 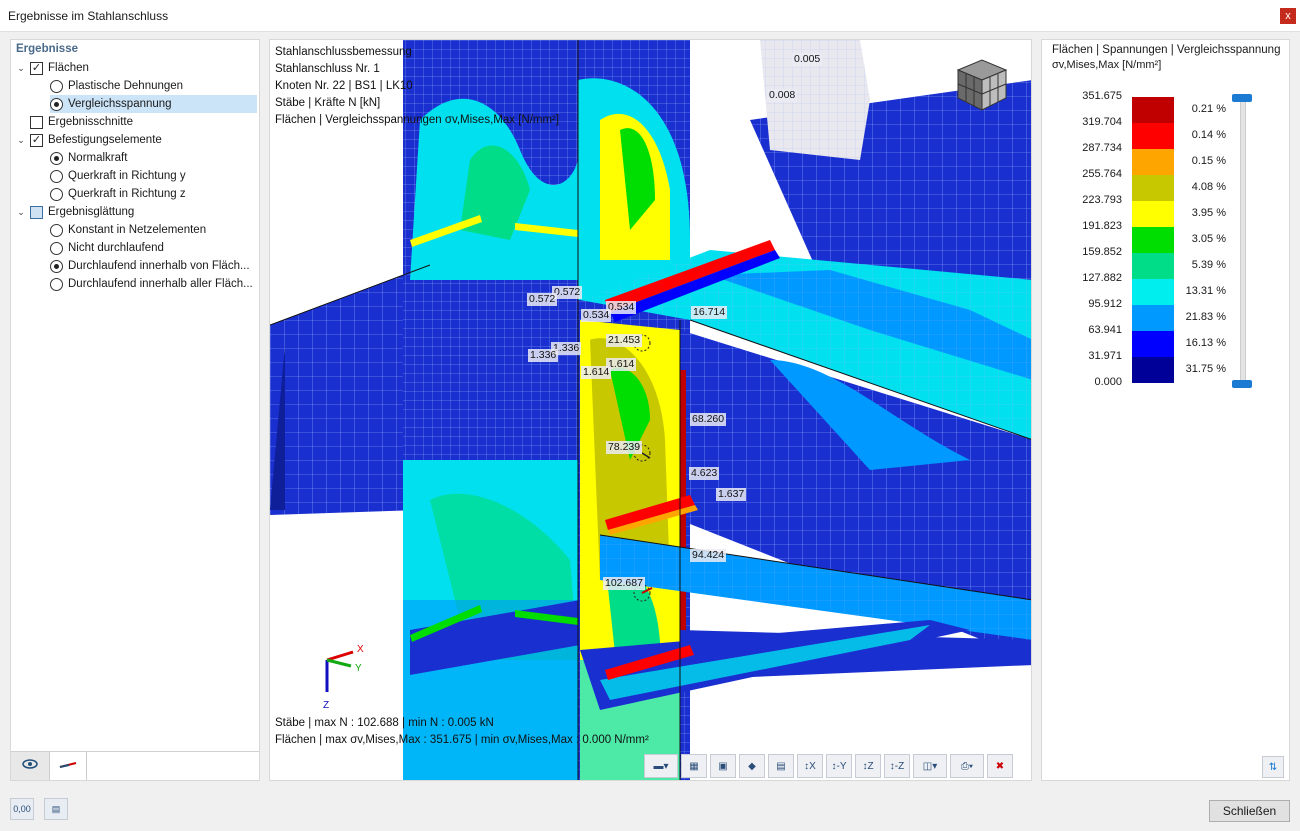 What do you see at coordinates (868, 766) in the screenshot?
I see `view-z-icon: ↕Z` at bounding box center [868, 766].